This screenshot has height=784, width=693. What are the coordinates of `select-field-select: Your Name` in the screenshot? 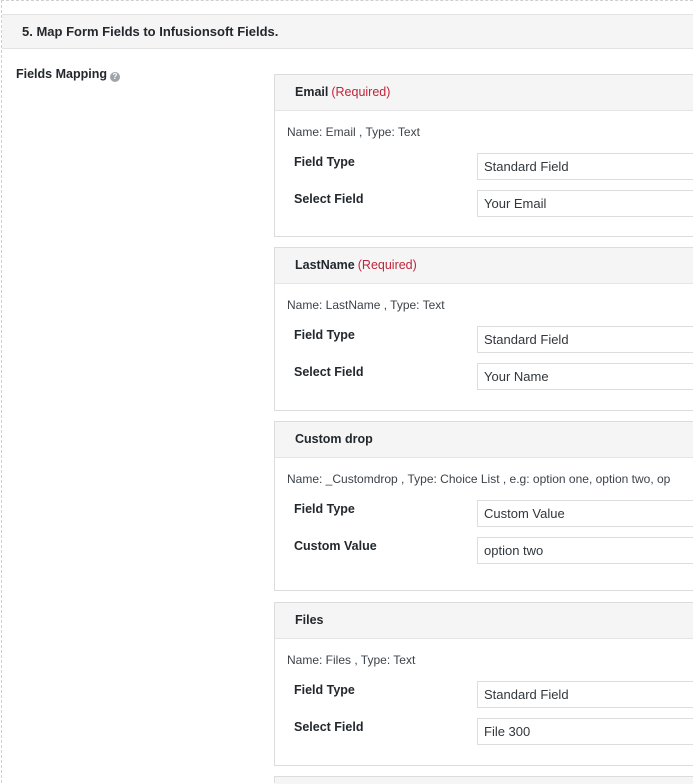 It's located at (585, 376).